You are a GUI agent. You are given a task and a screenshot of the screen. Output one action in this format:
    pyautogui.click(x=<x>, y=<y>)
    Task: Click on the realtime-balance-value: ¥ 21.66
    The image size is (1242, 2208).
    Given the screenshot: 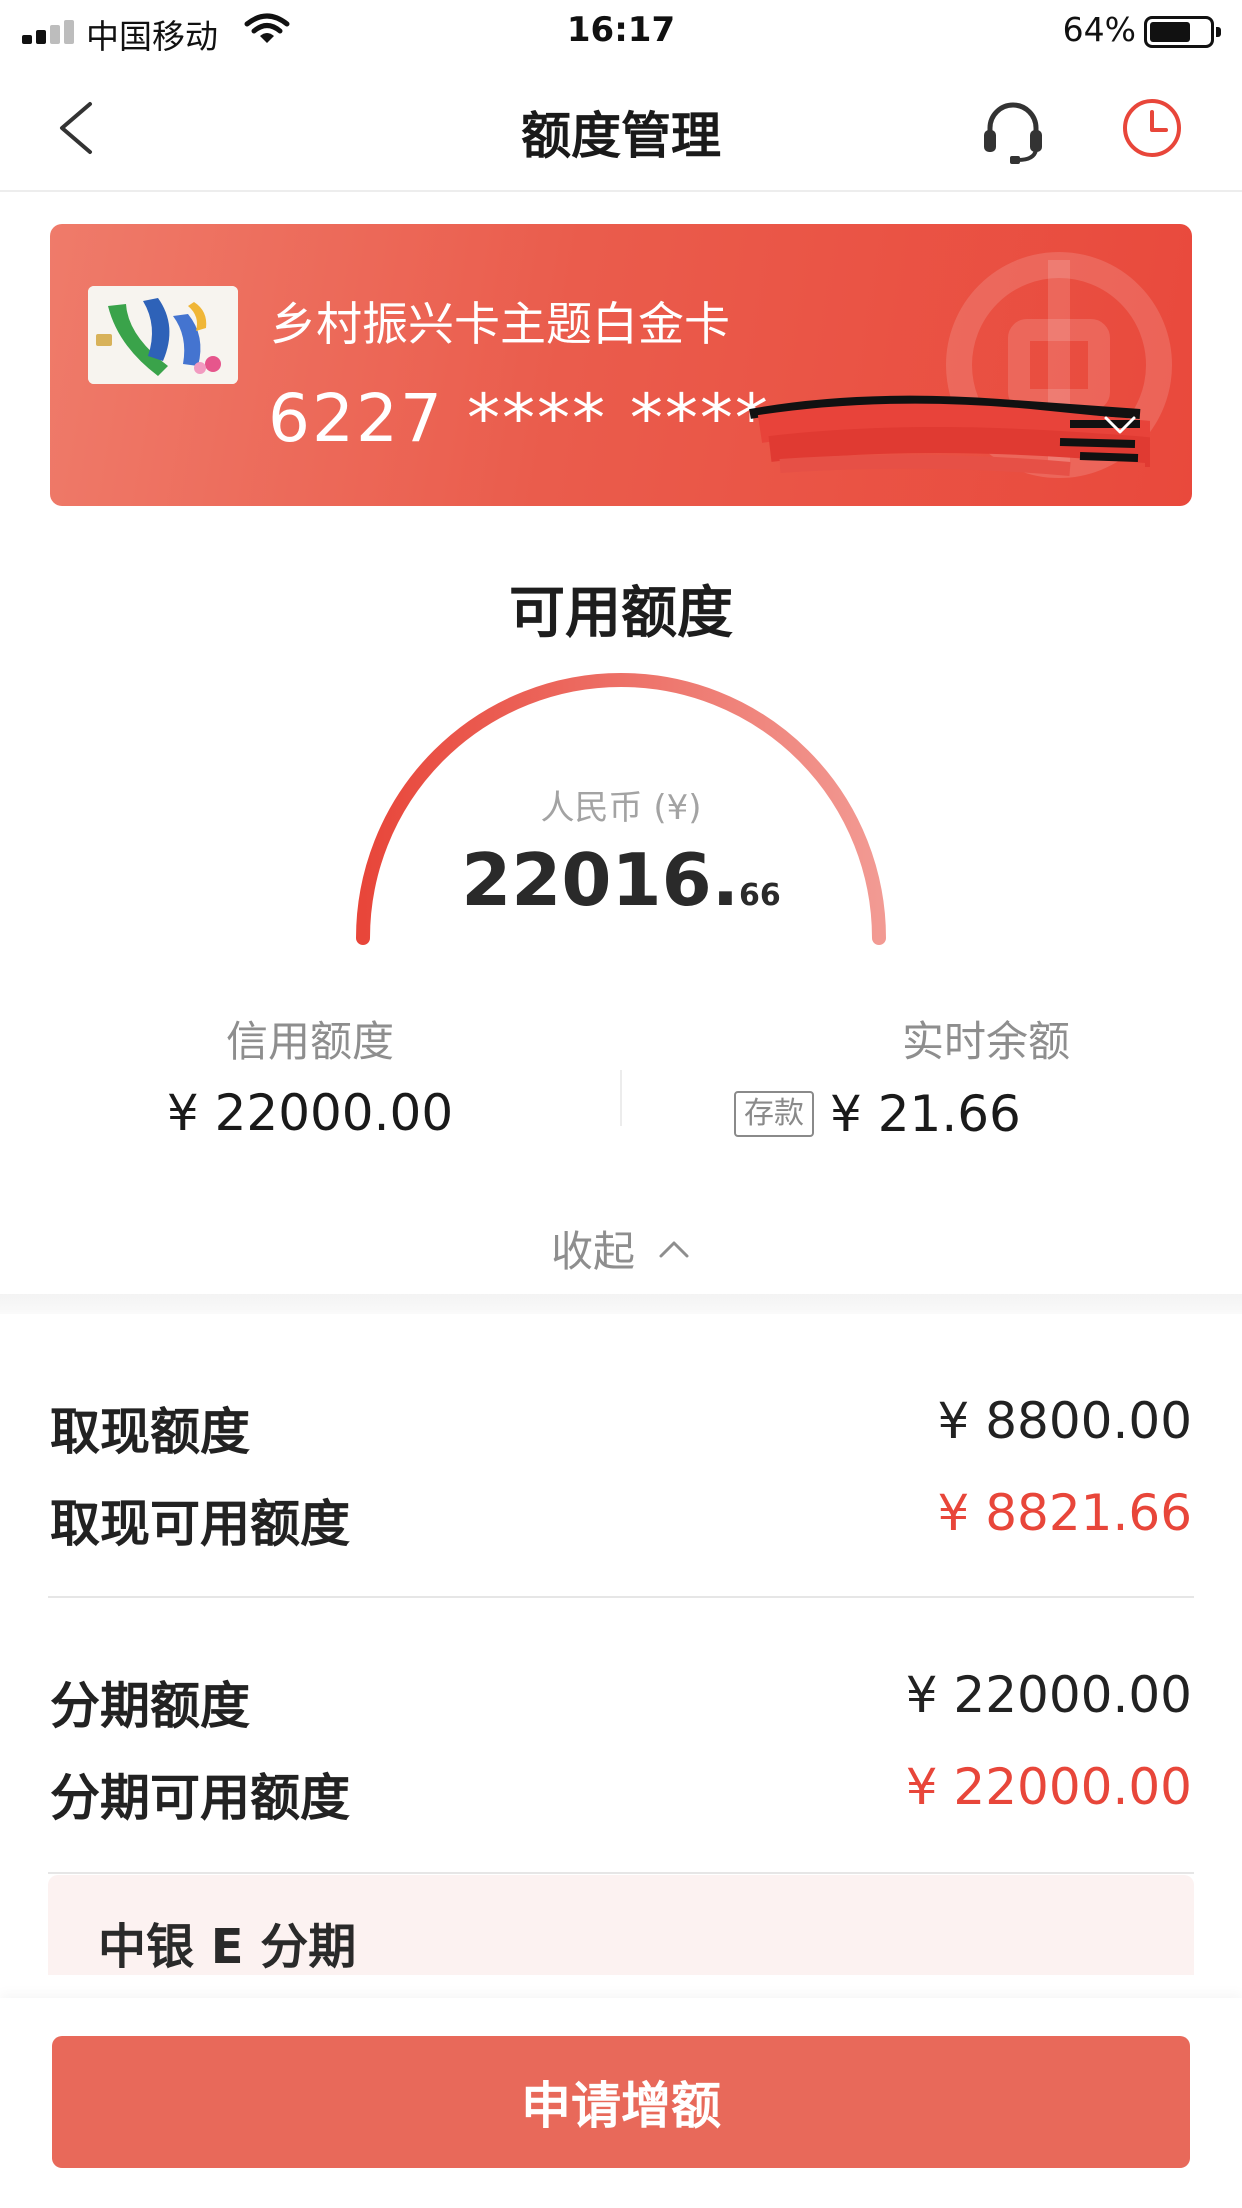 What is the action you would take?
    pyautogui.click(x=925, y=1114)
    